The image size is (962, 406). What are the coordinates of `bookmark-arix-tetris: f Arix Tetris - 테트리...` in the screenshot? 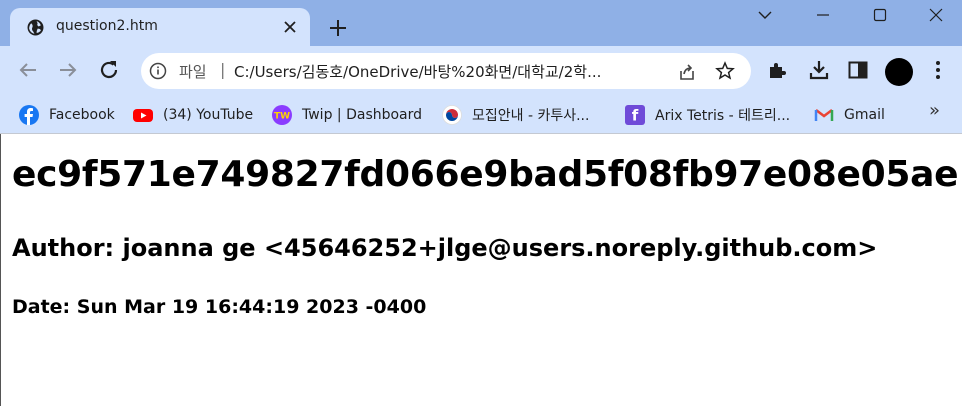 It's located at (707, 115).